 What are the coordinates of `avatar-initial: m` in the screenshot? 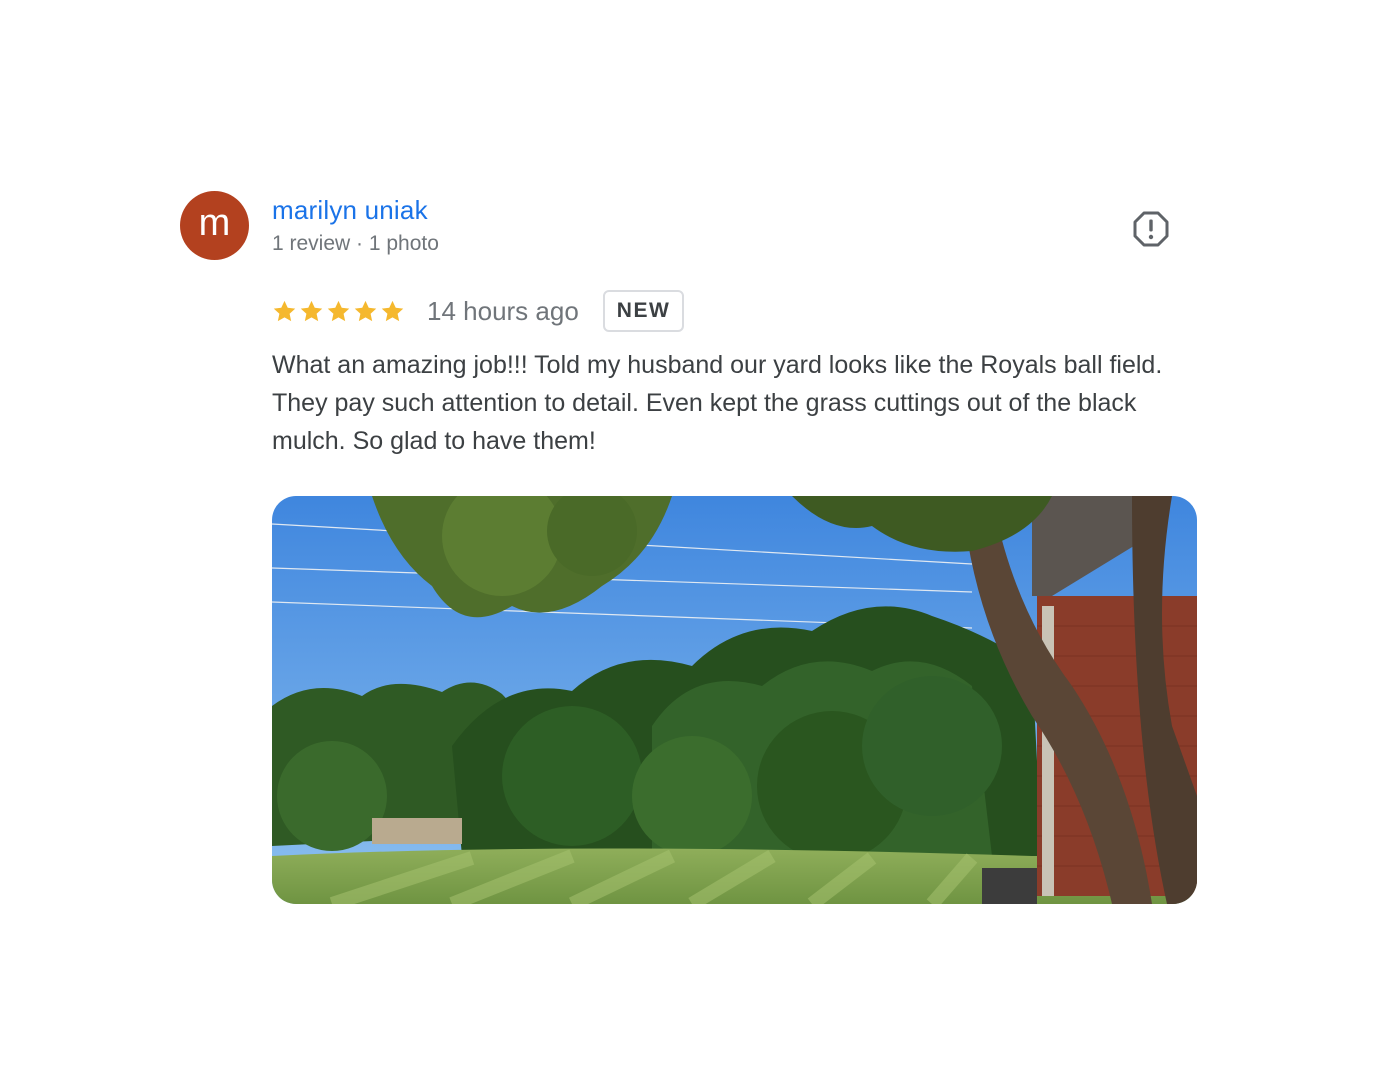 It's located at (214, 222).